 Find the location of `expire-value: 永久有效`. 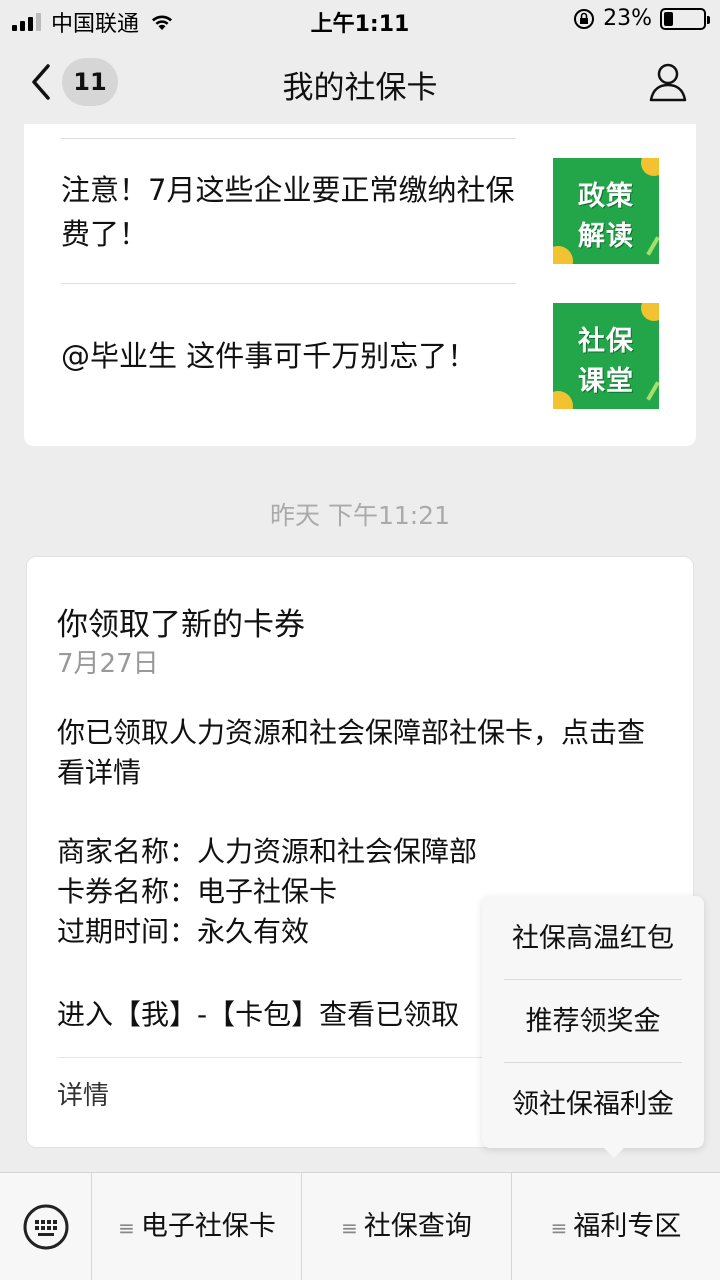

expire-value: 永久有效 is located at coordinates (253, 931).